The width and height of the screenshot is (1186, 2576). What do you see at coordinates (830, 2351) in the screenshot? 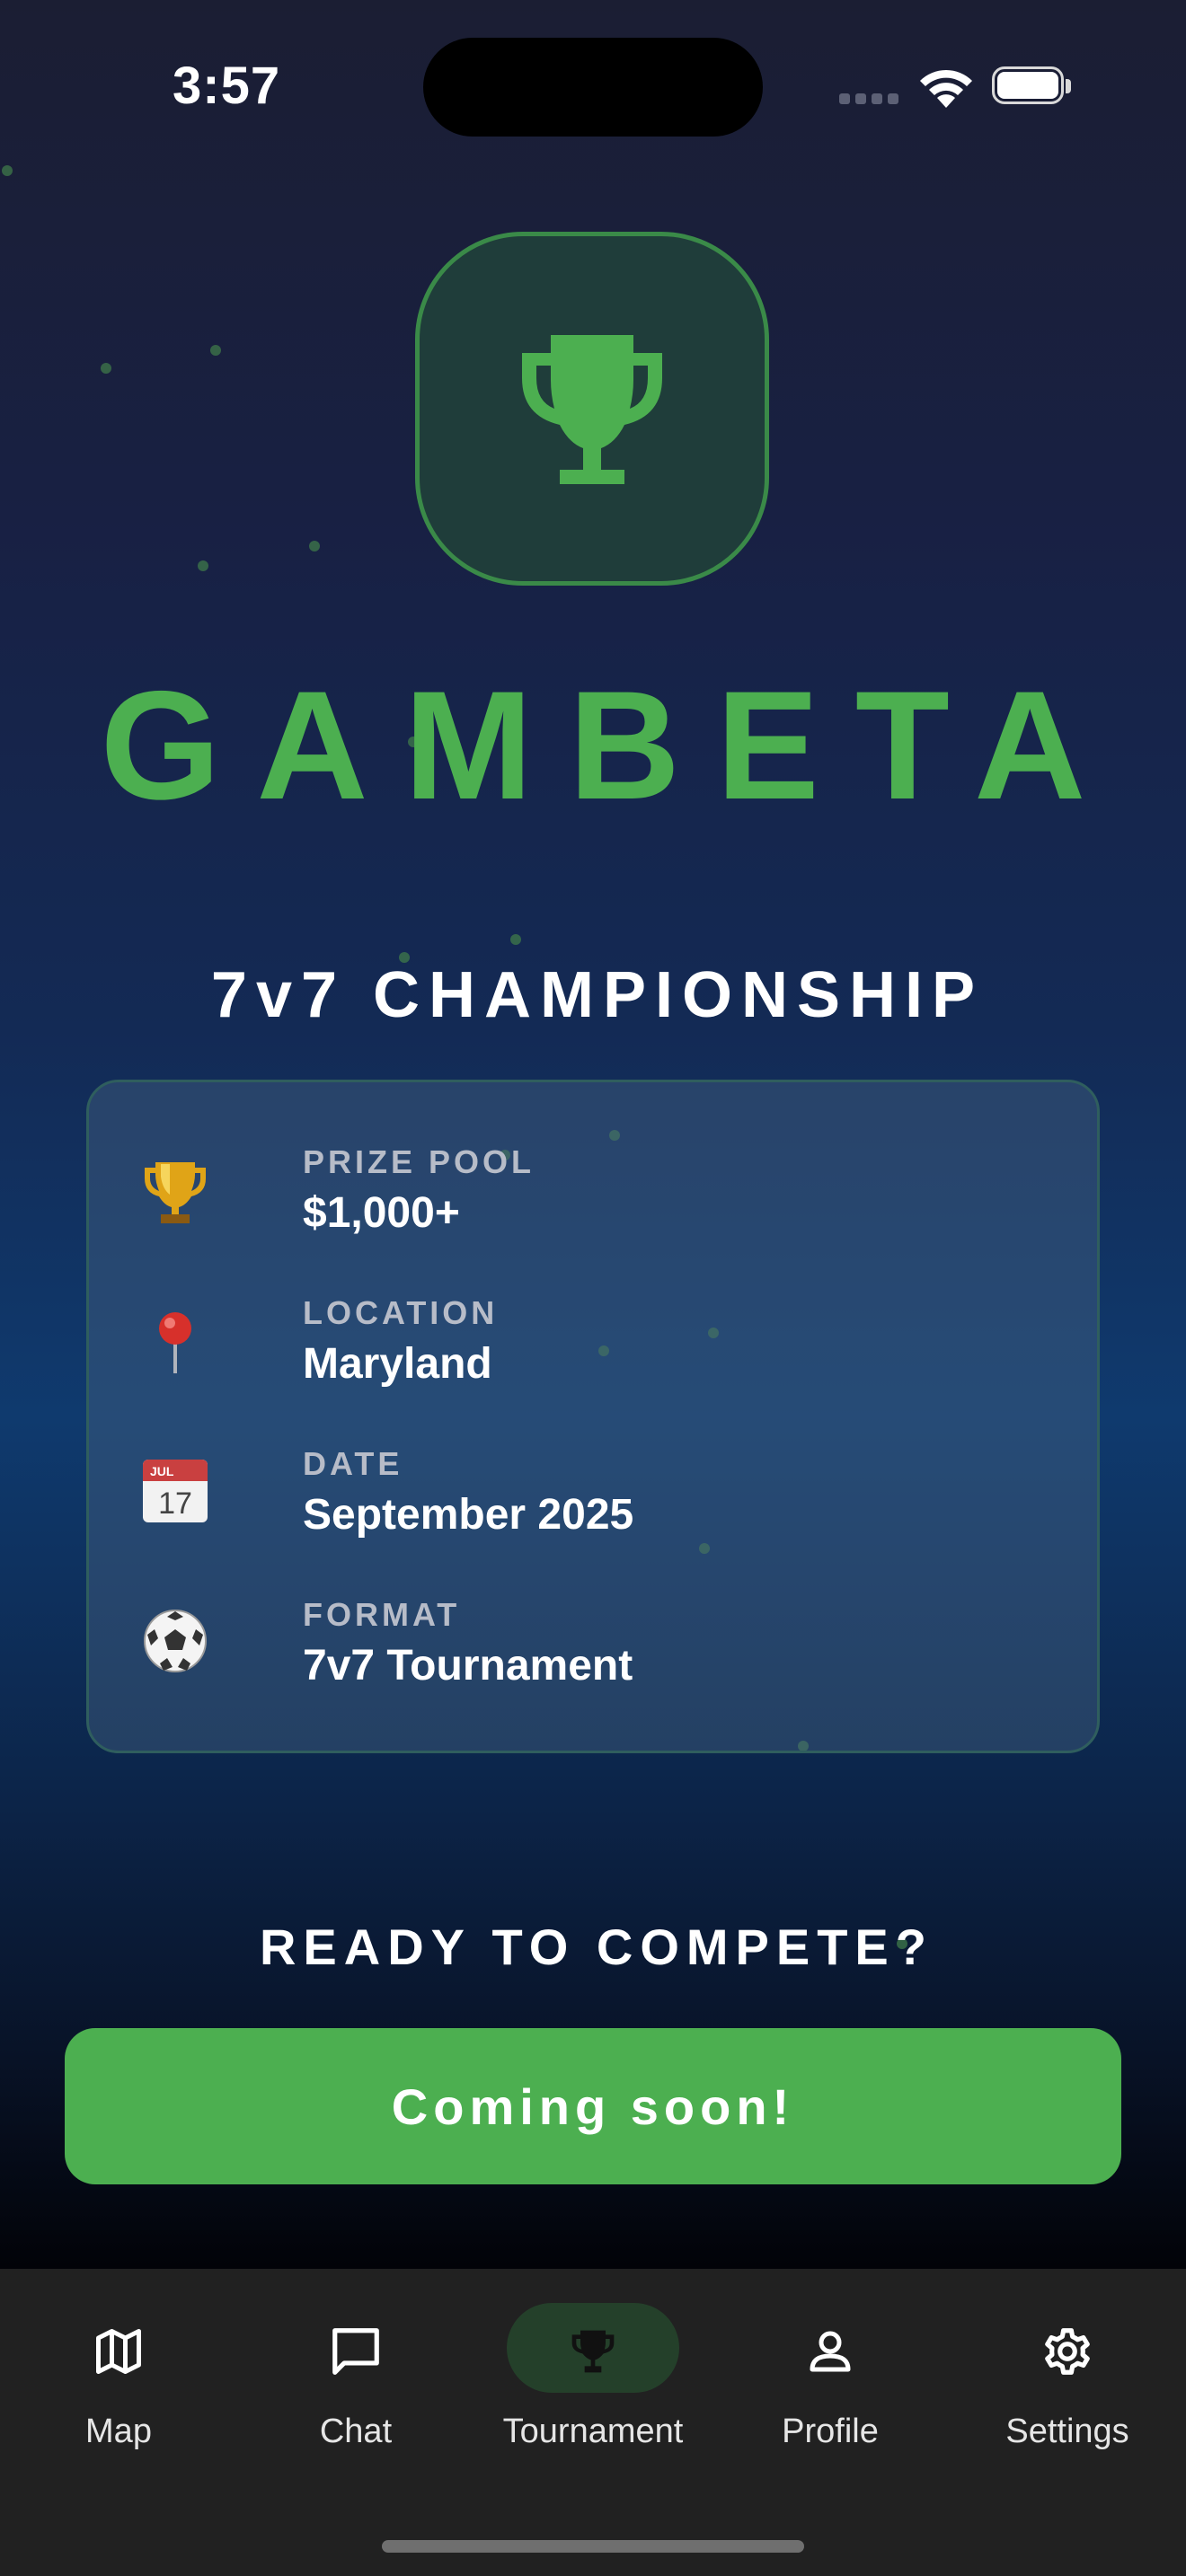
I see `person-icon` at bounding box center [830, 2351].